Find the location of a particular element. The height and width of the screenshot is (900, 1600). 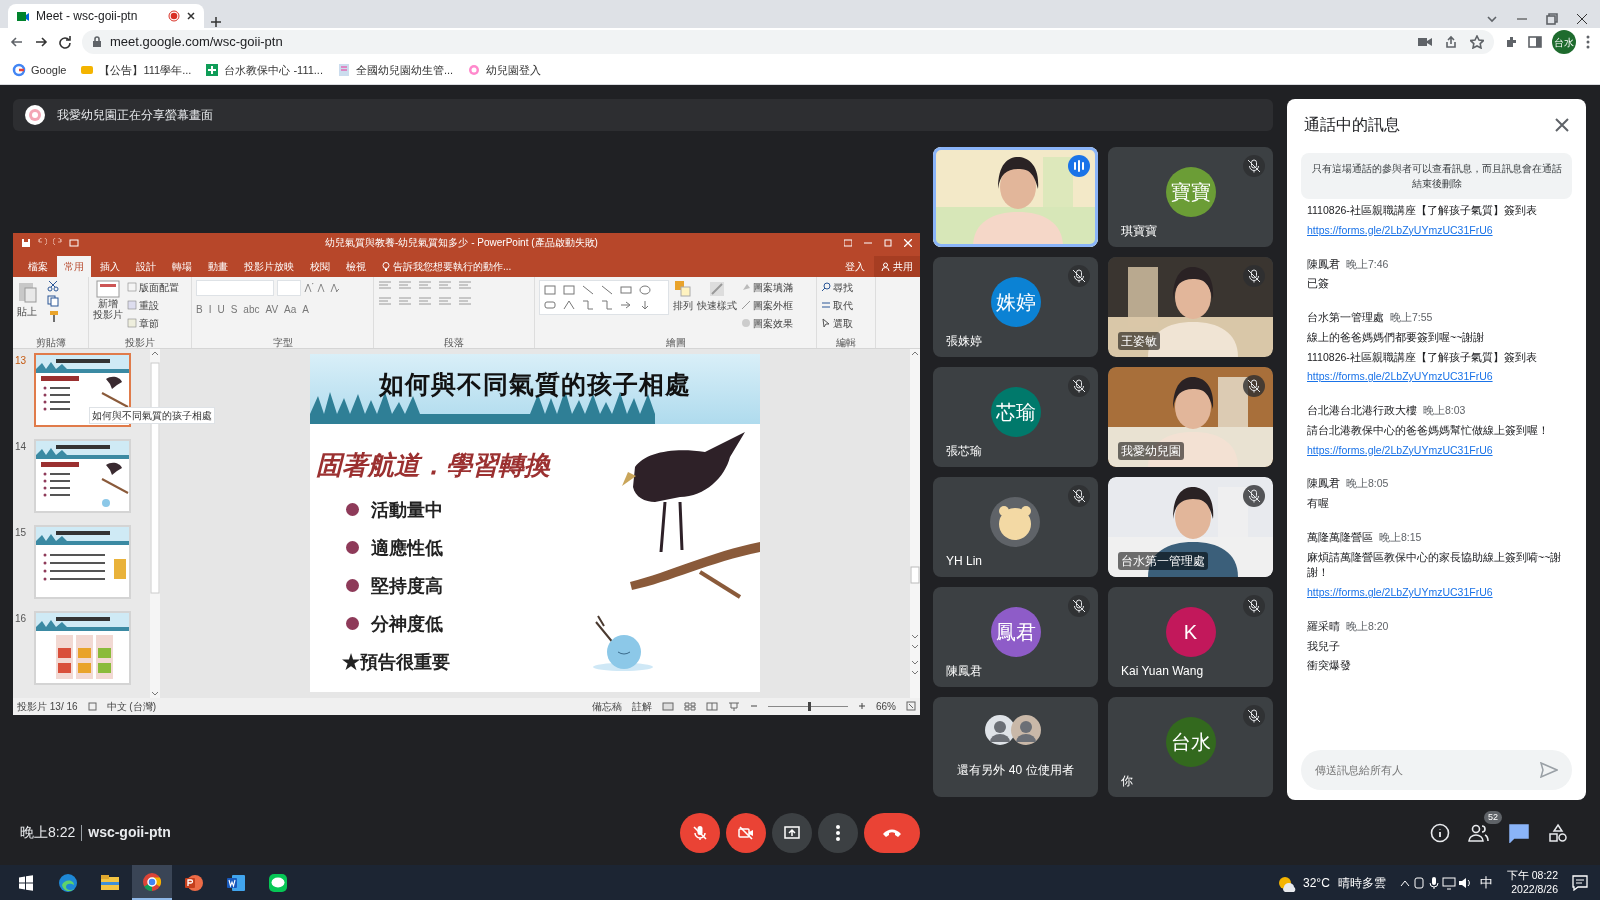

close-icon is located at coordinates (1582, 19).